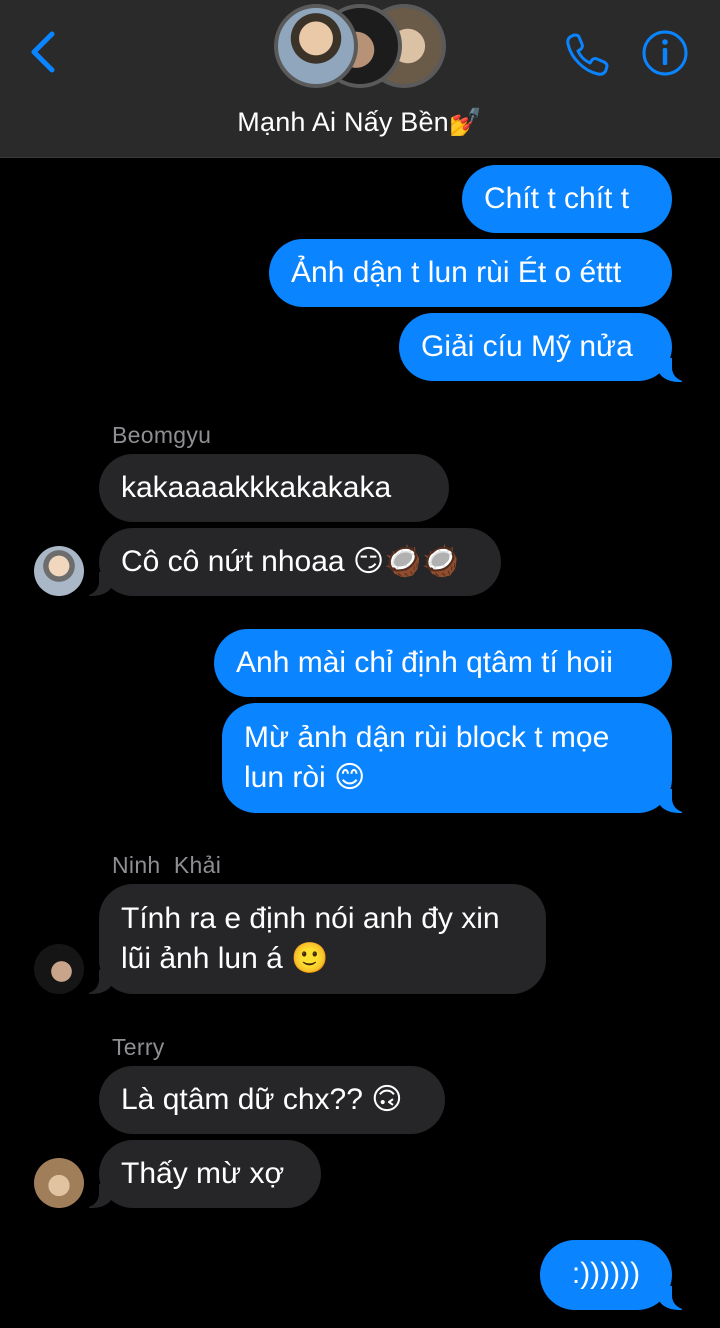  I want to click on message-bubble-outgoing: Anh mài chỉ định qtâm tí hoii, so click(443, 663).